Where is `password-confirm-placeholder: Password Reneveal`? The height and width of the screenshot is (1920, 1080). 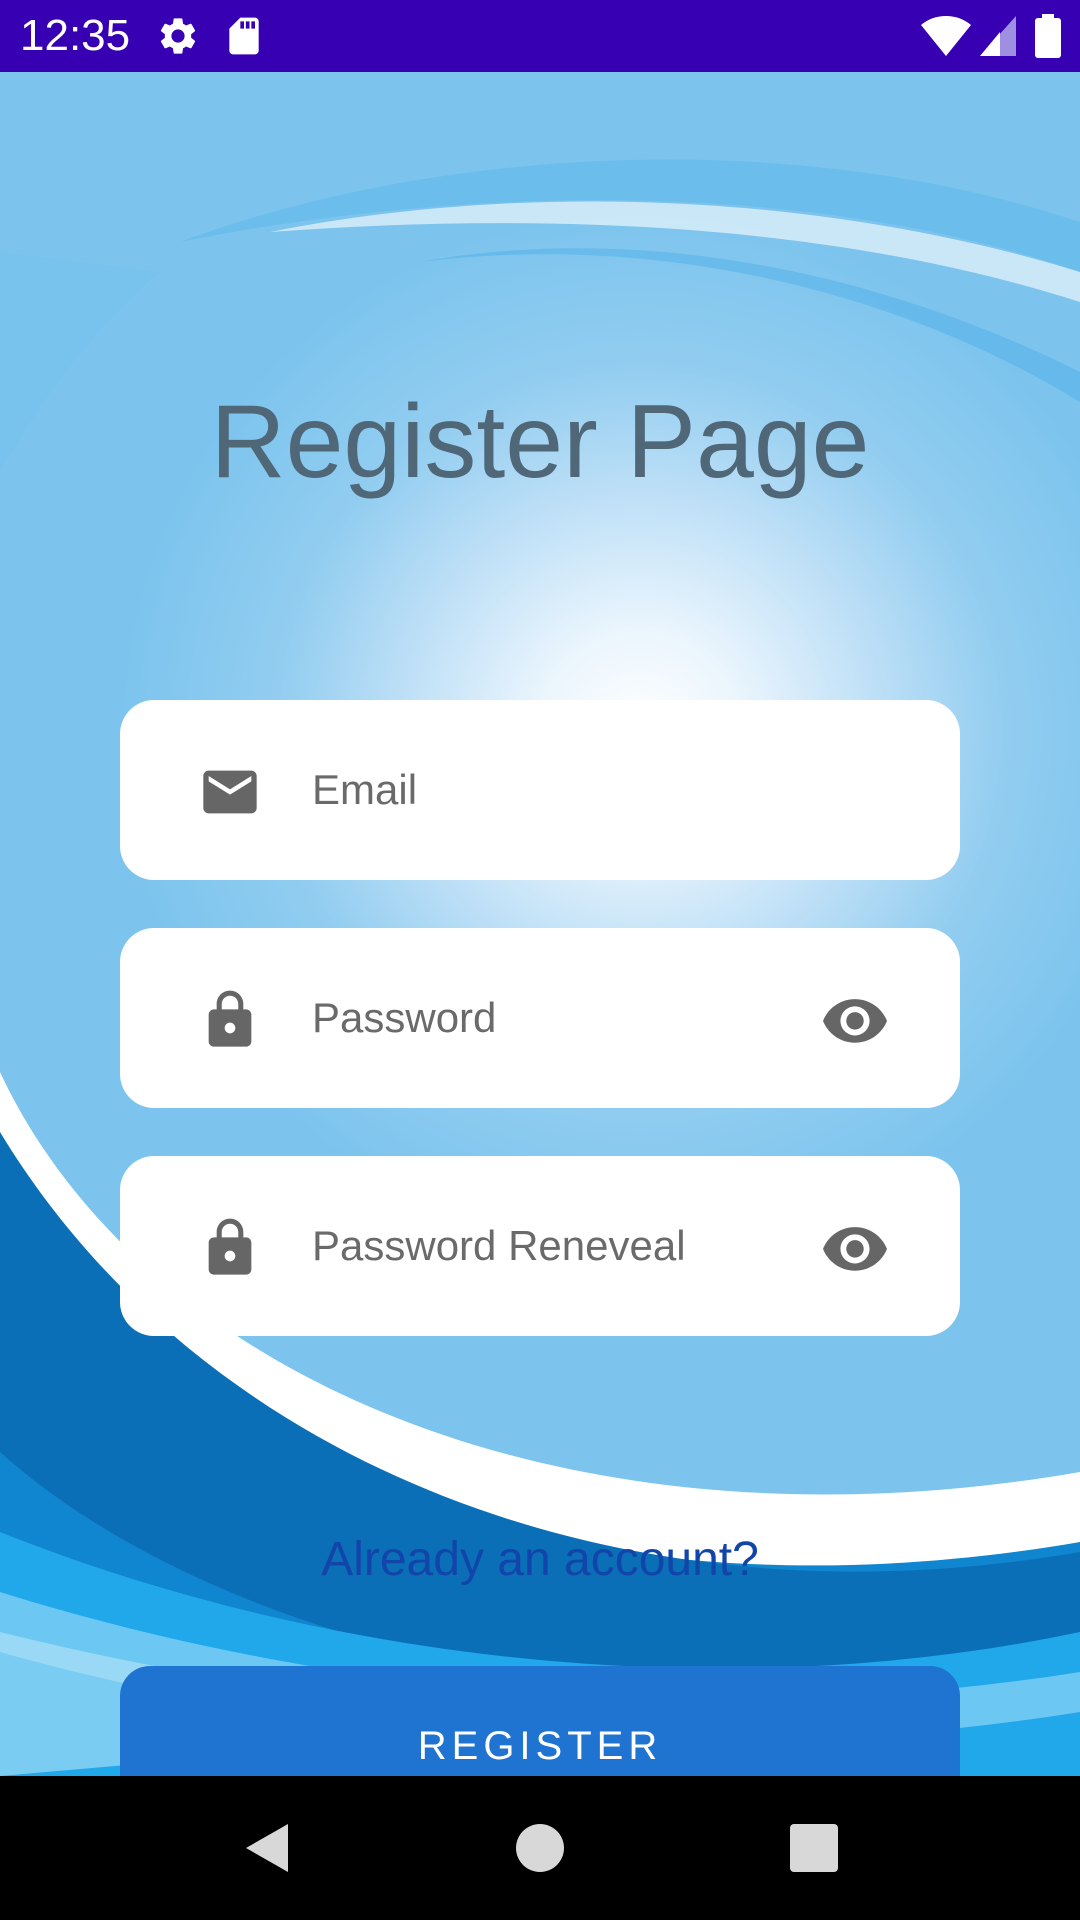 password-confirm-placeholder: Password Reneveal is located at coordinates (499, 1245).